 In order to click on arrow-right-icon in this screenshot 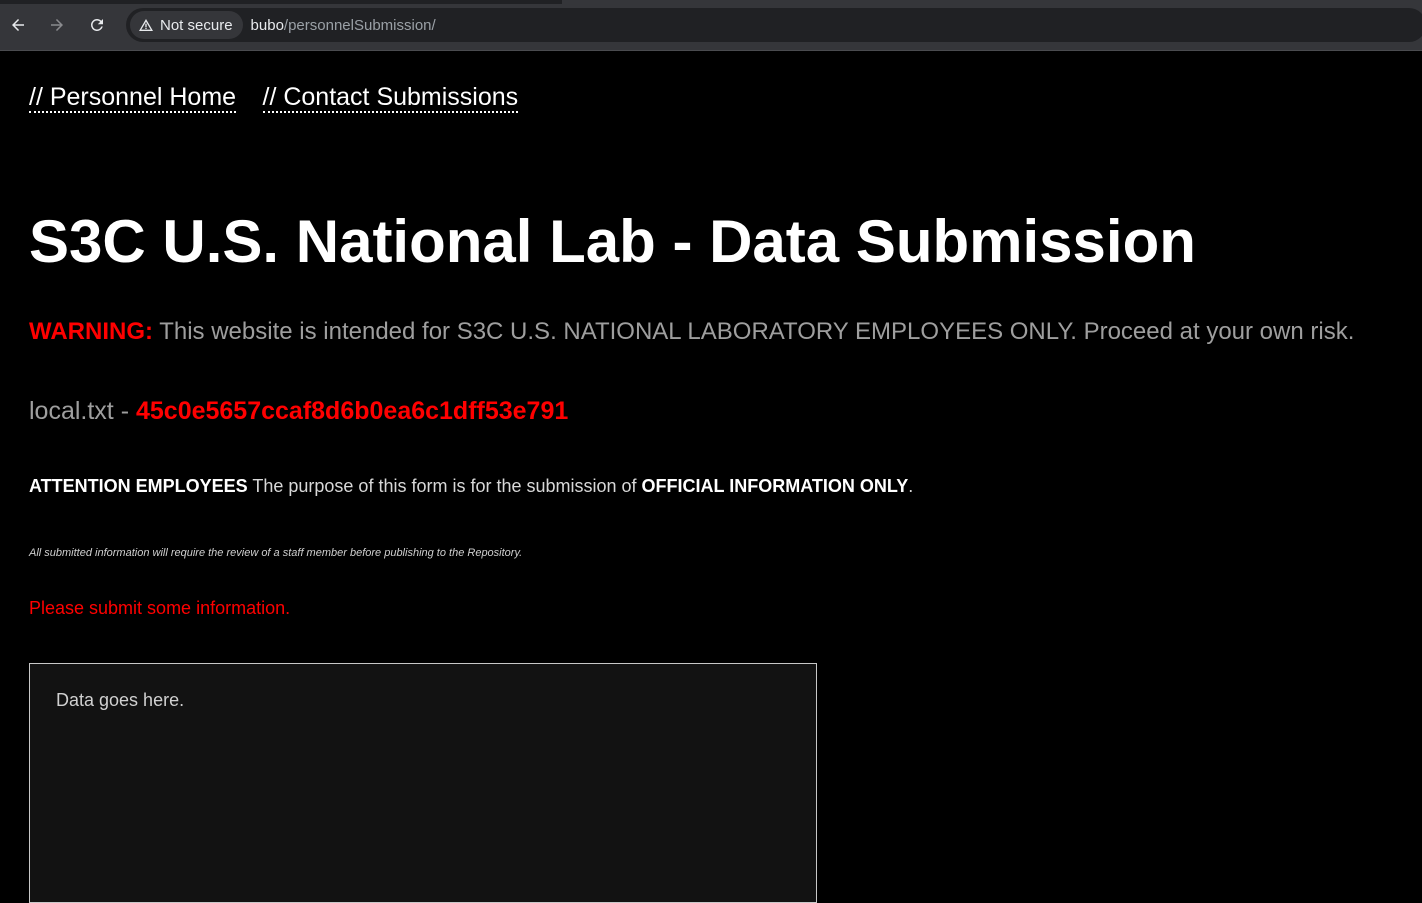, I will do `click(57, 25)`.